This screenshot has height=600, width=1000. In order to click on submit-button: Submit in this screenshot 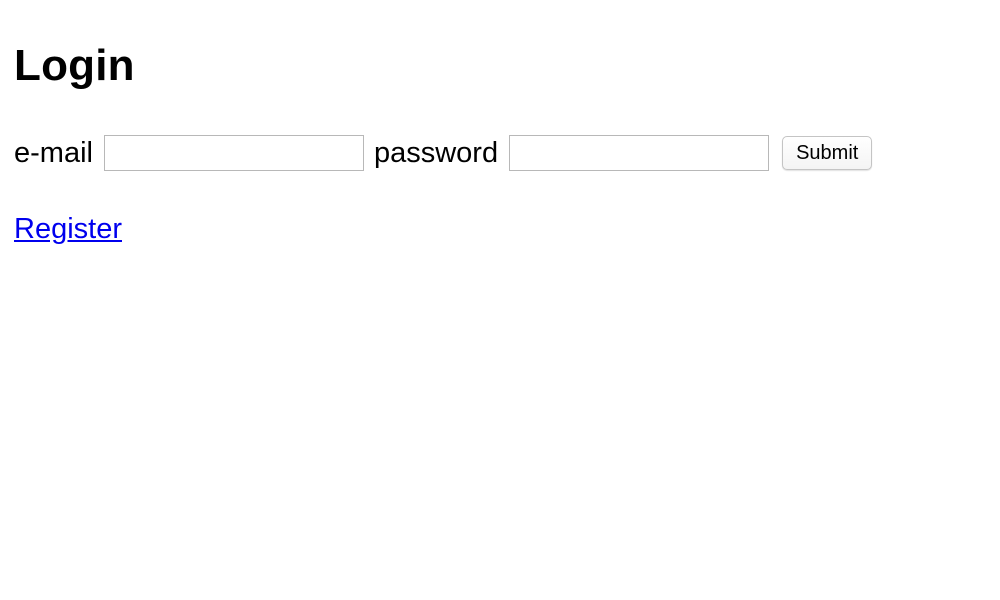, I will do `click(827, 153)`.